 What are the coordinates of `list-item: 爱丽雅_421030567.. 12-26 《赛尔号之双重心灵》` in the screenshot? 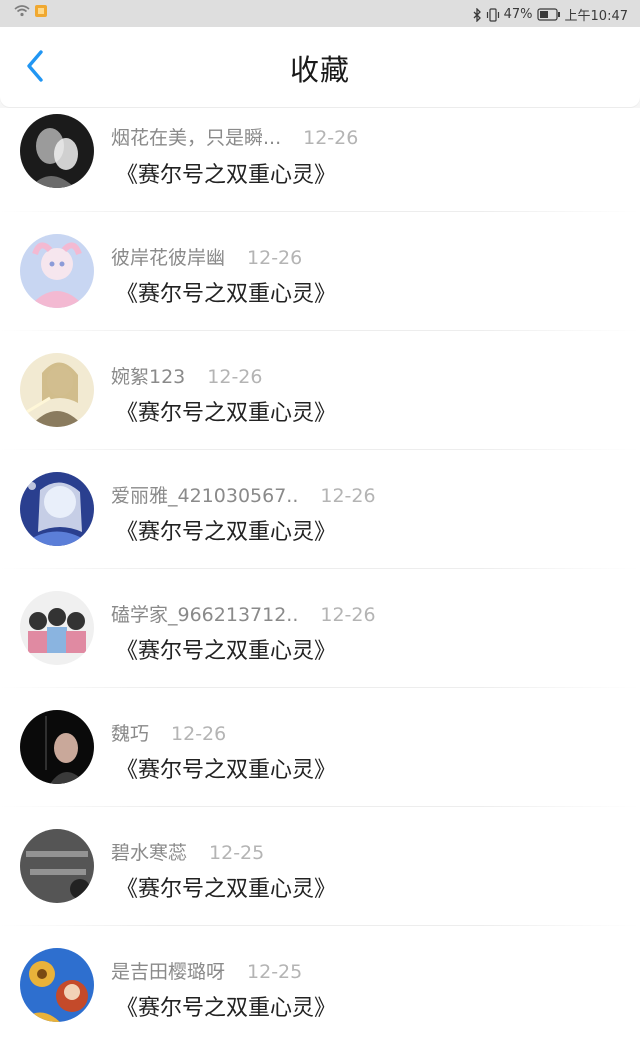 It's located at (320, 509).